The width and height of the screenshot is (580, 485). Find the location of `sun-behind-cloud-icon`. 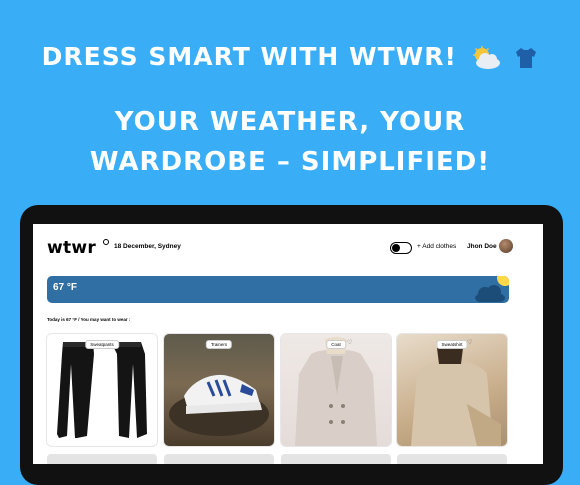

sun-behind-cloud-icon is located at coordinates (486, 57).